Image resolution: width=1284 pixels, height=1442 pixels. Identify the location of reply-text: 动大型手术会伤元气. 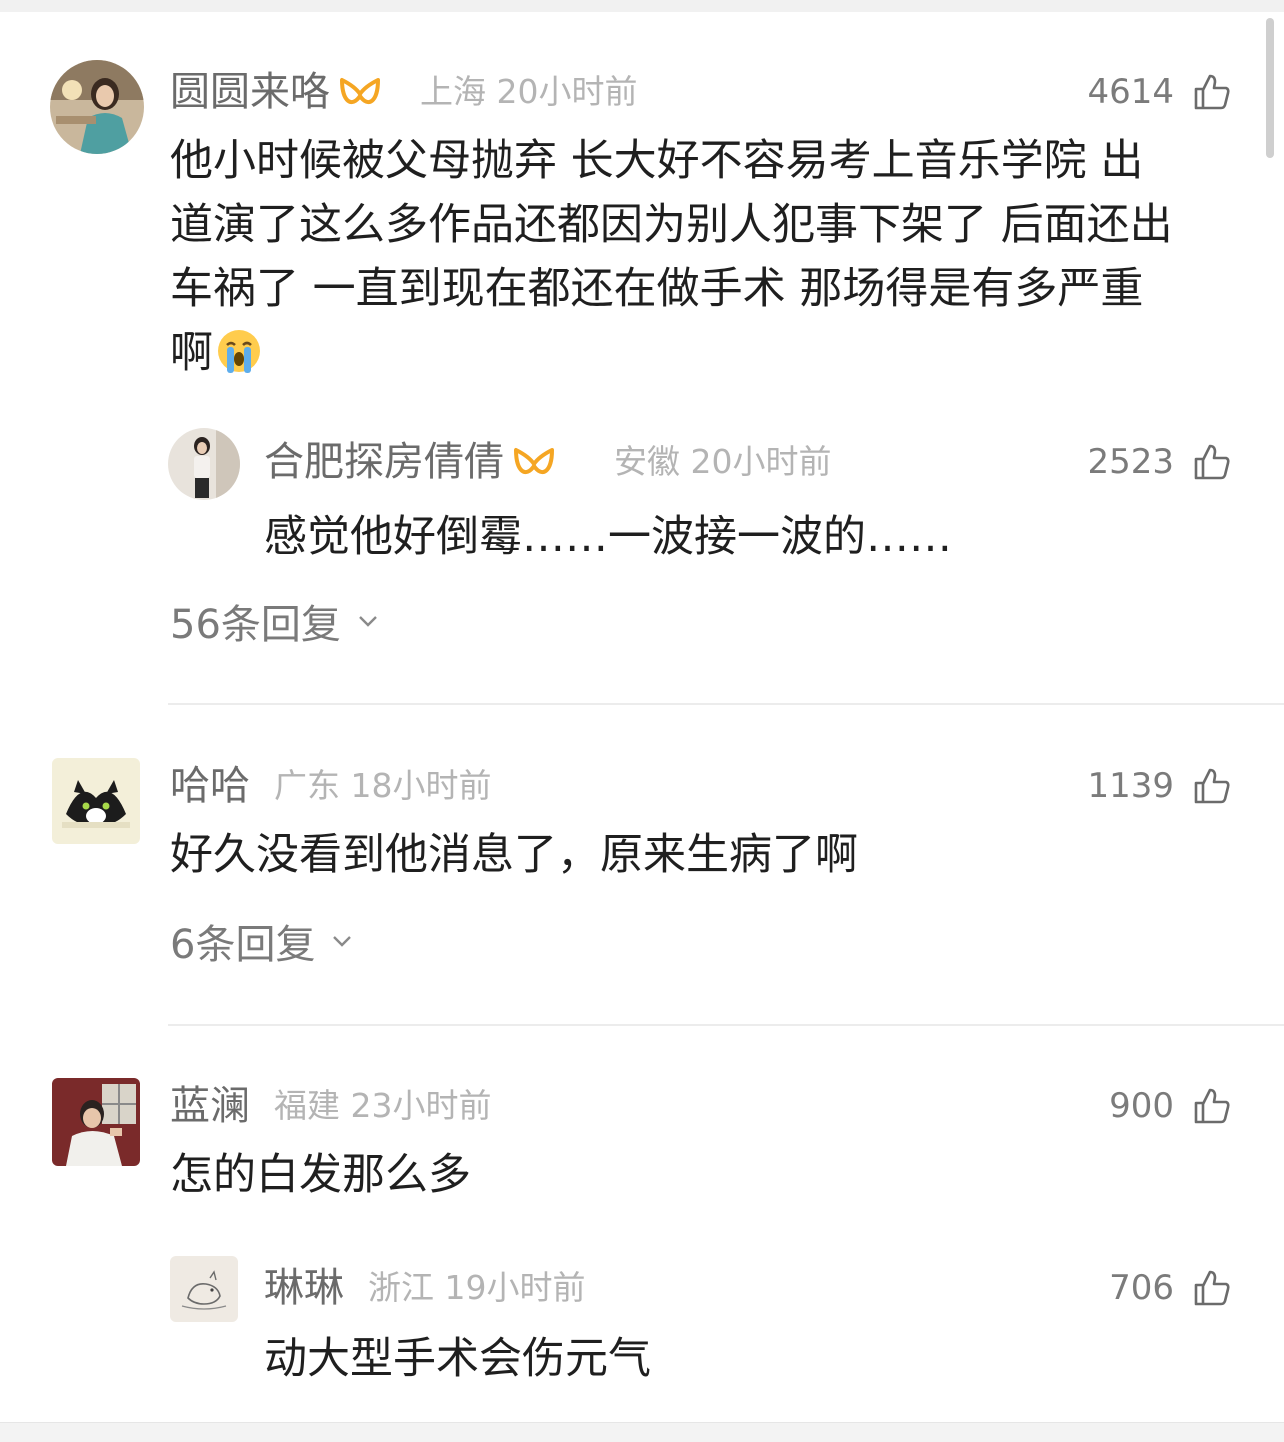
(457, 1359).